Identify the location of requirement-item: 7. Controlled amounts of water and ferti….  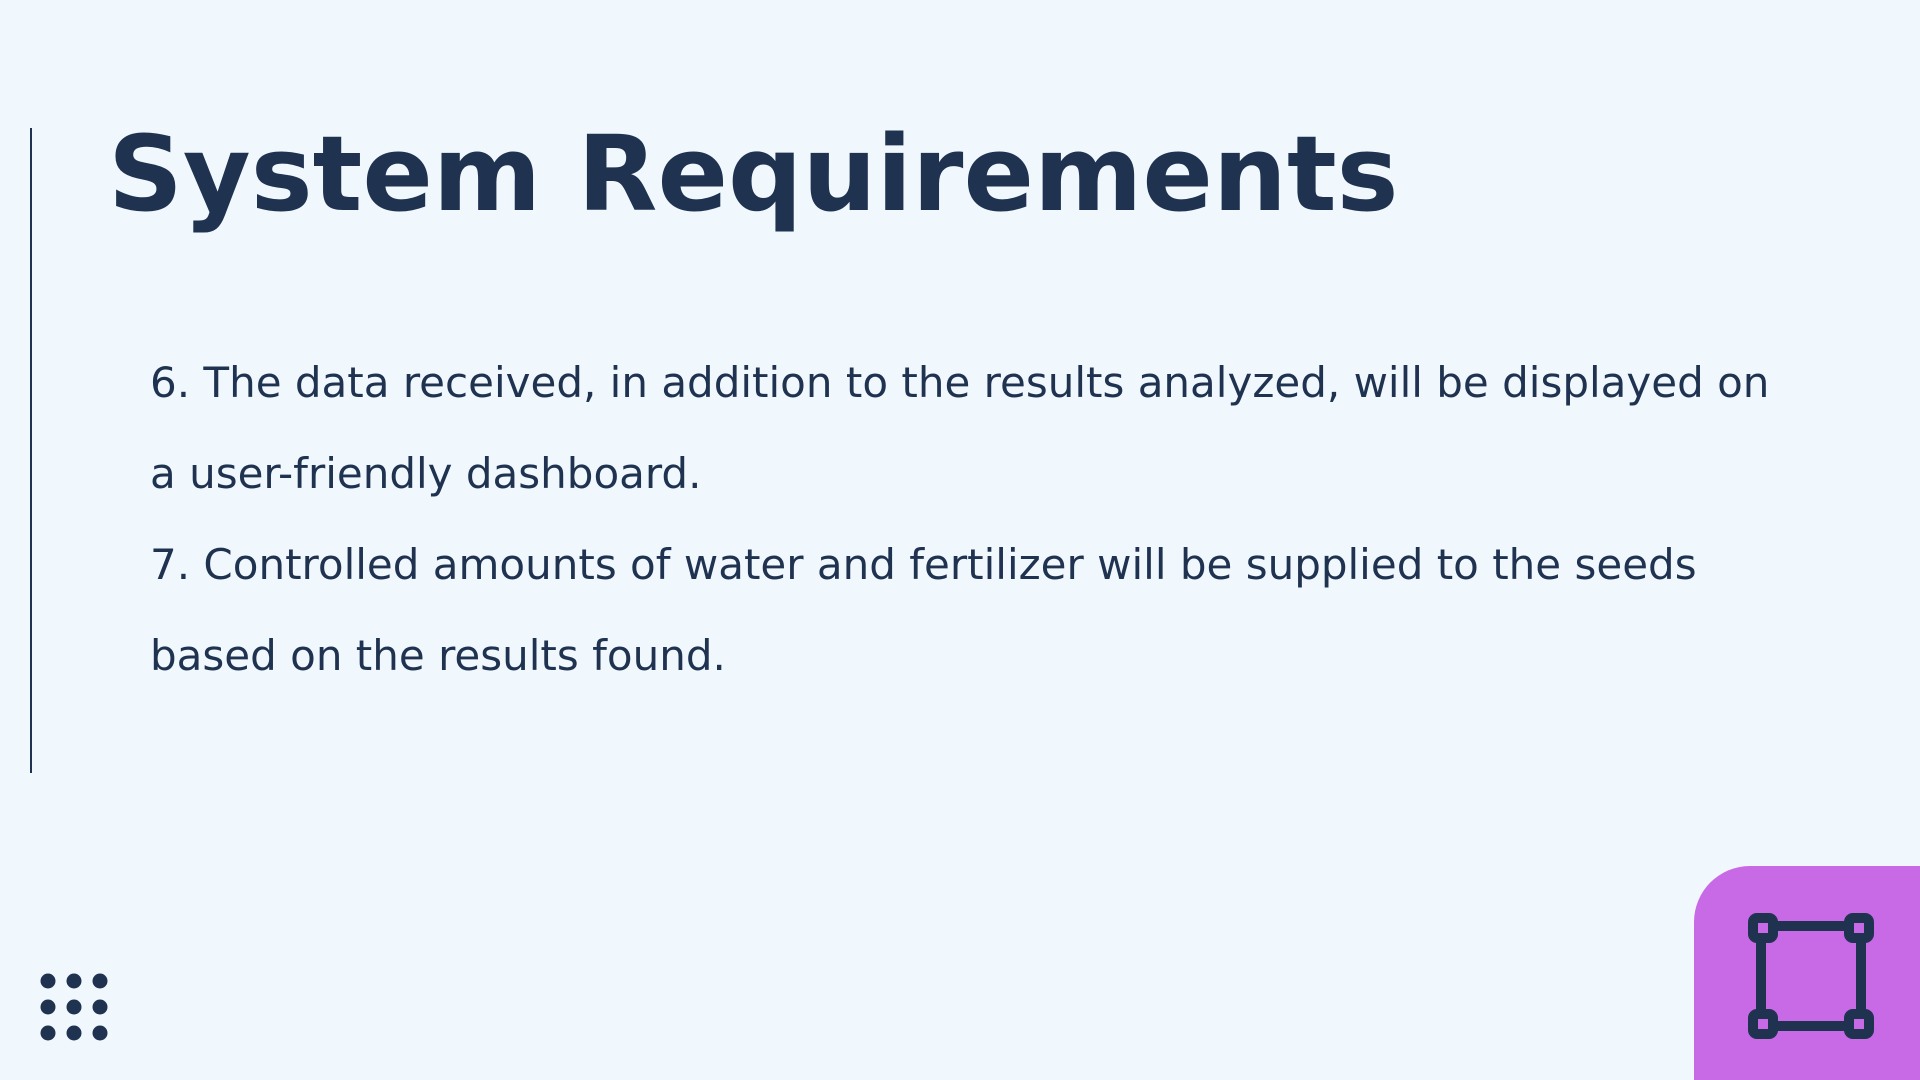
(923, 610).